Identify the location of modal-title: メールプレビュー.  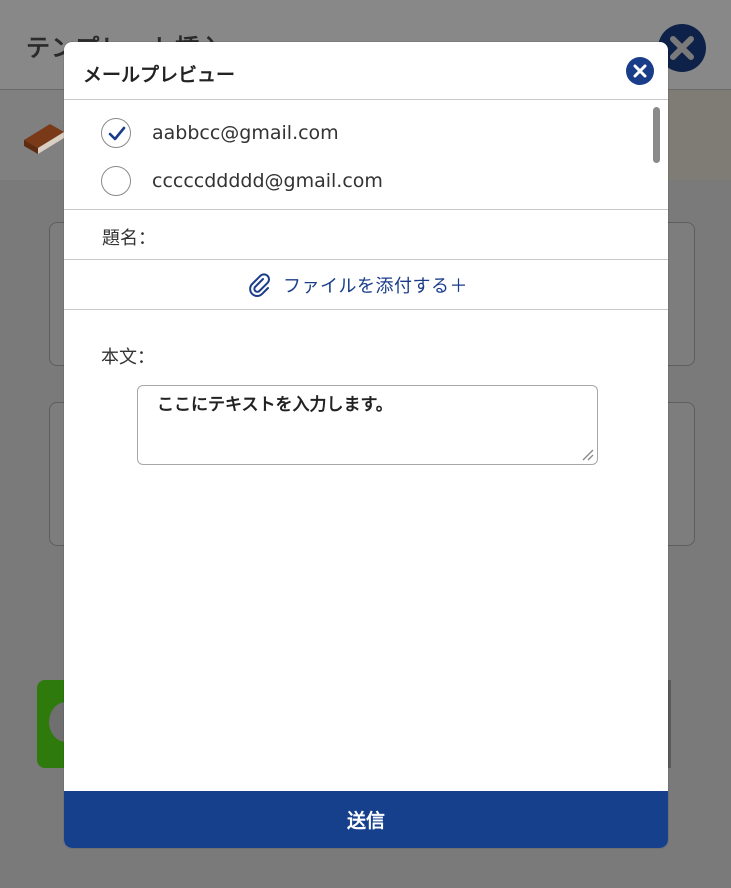
(159, 75).